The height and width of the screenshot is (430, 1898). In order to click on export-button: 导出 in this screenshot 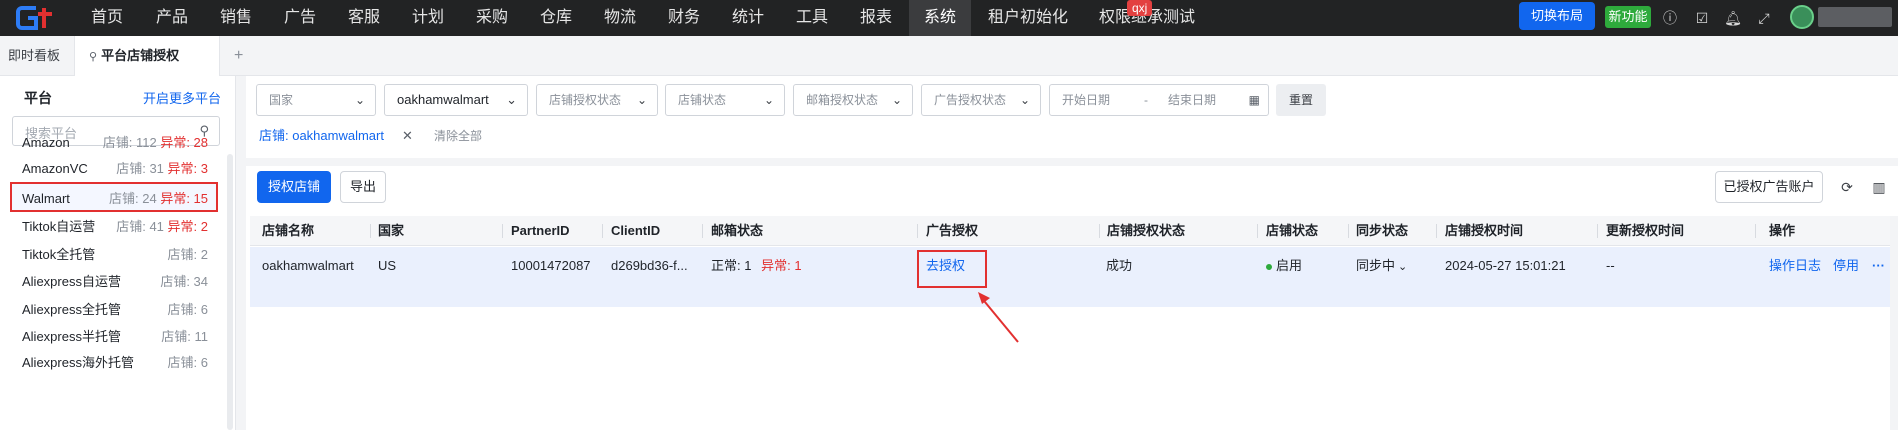, I will do `click(363, 187)`.